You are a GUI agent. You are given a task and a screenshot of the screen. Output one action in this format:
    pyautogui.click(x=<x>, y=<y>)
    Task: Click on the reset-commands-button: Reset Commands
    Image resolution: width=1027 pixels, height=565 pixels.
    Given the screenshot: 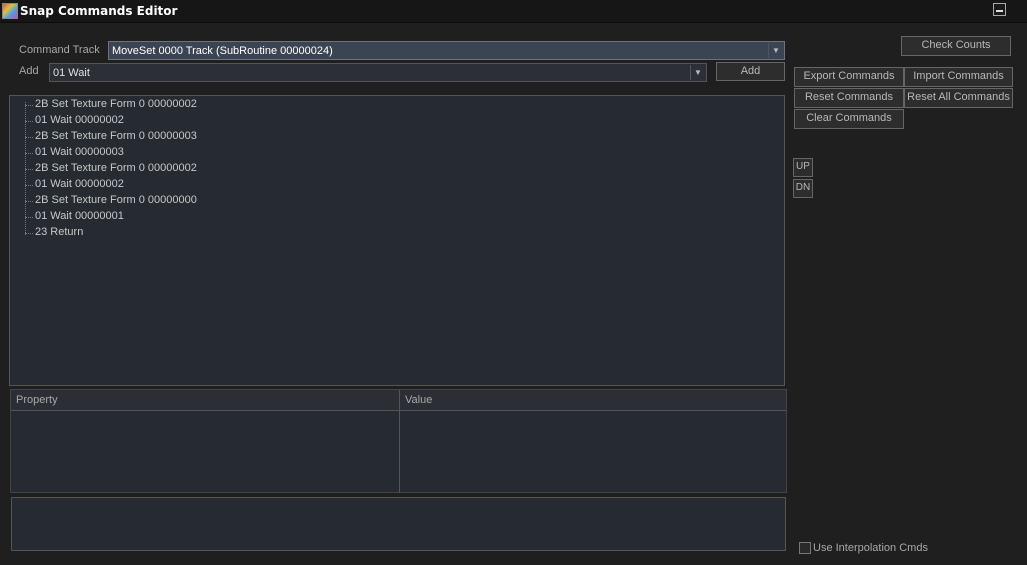 What is the action you would take?
    pyautogui.click(x=849, y=98)
    